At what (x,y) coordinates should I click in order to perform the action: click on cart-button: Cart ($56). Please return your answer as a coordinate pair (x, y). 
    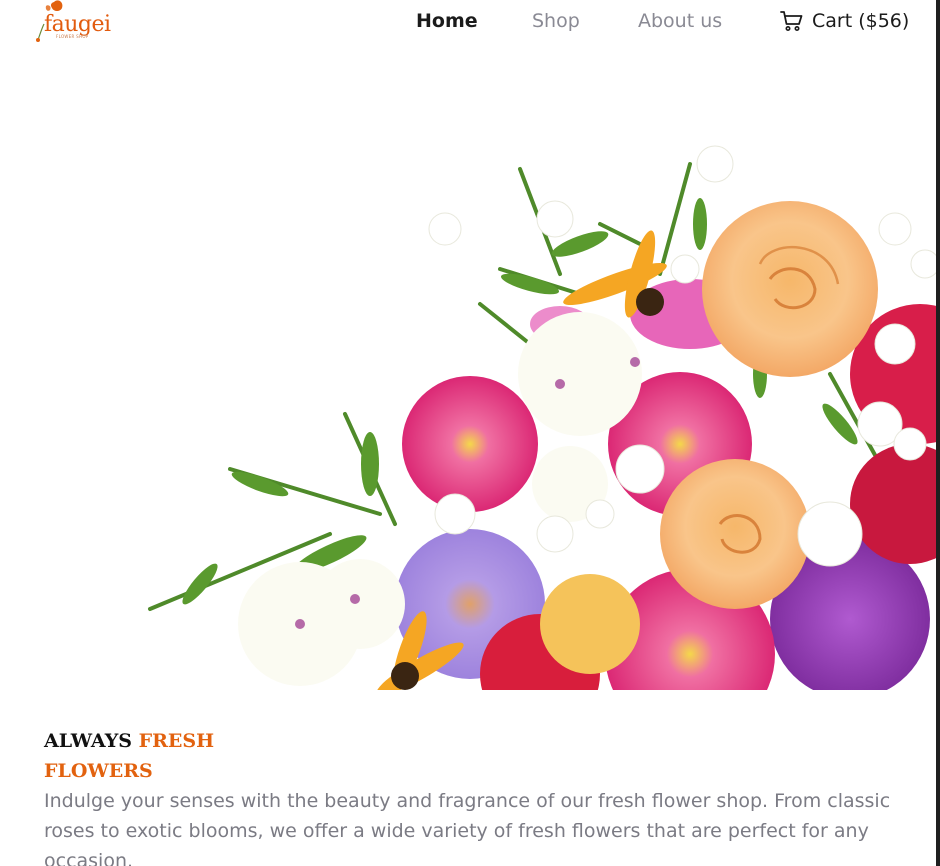
    Looking at the image, I should click on (844, 21).